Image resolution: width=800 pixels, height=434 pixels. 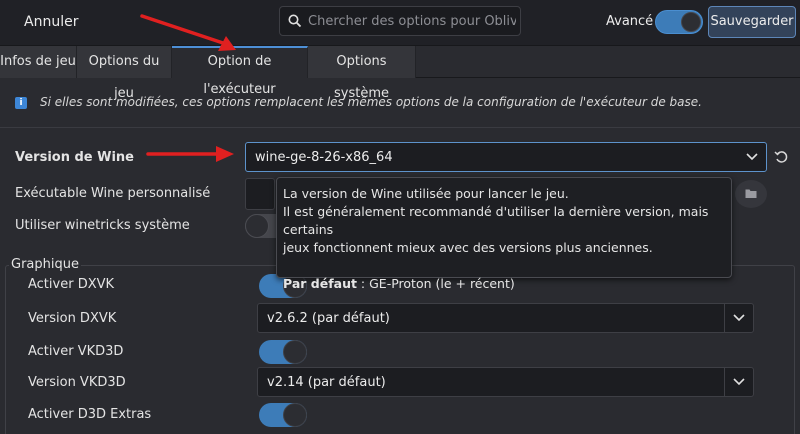 I want to click on search-input, so click(x=412, y=21).